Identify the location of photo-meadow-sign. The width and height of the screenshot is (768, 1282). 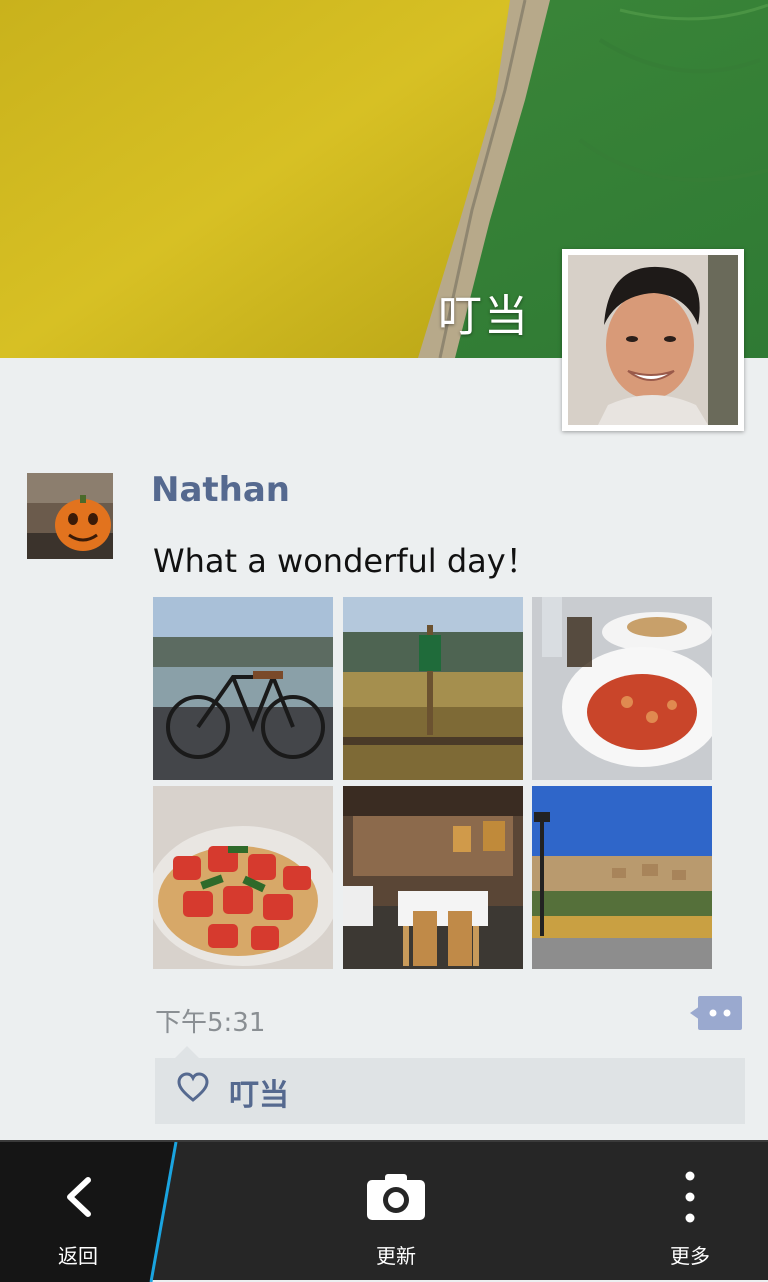
(433, 688).